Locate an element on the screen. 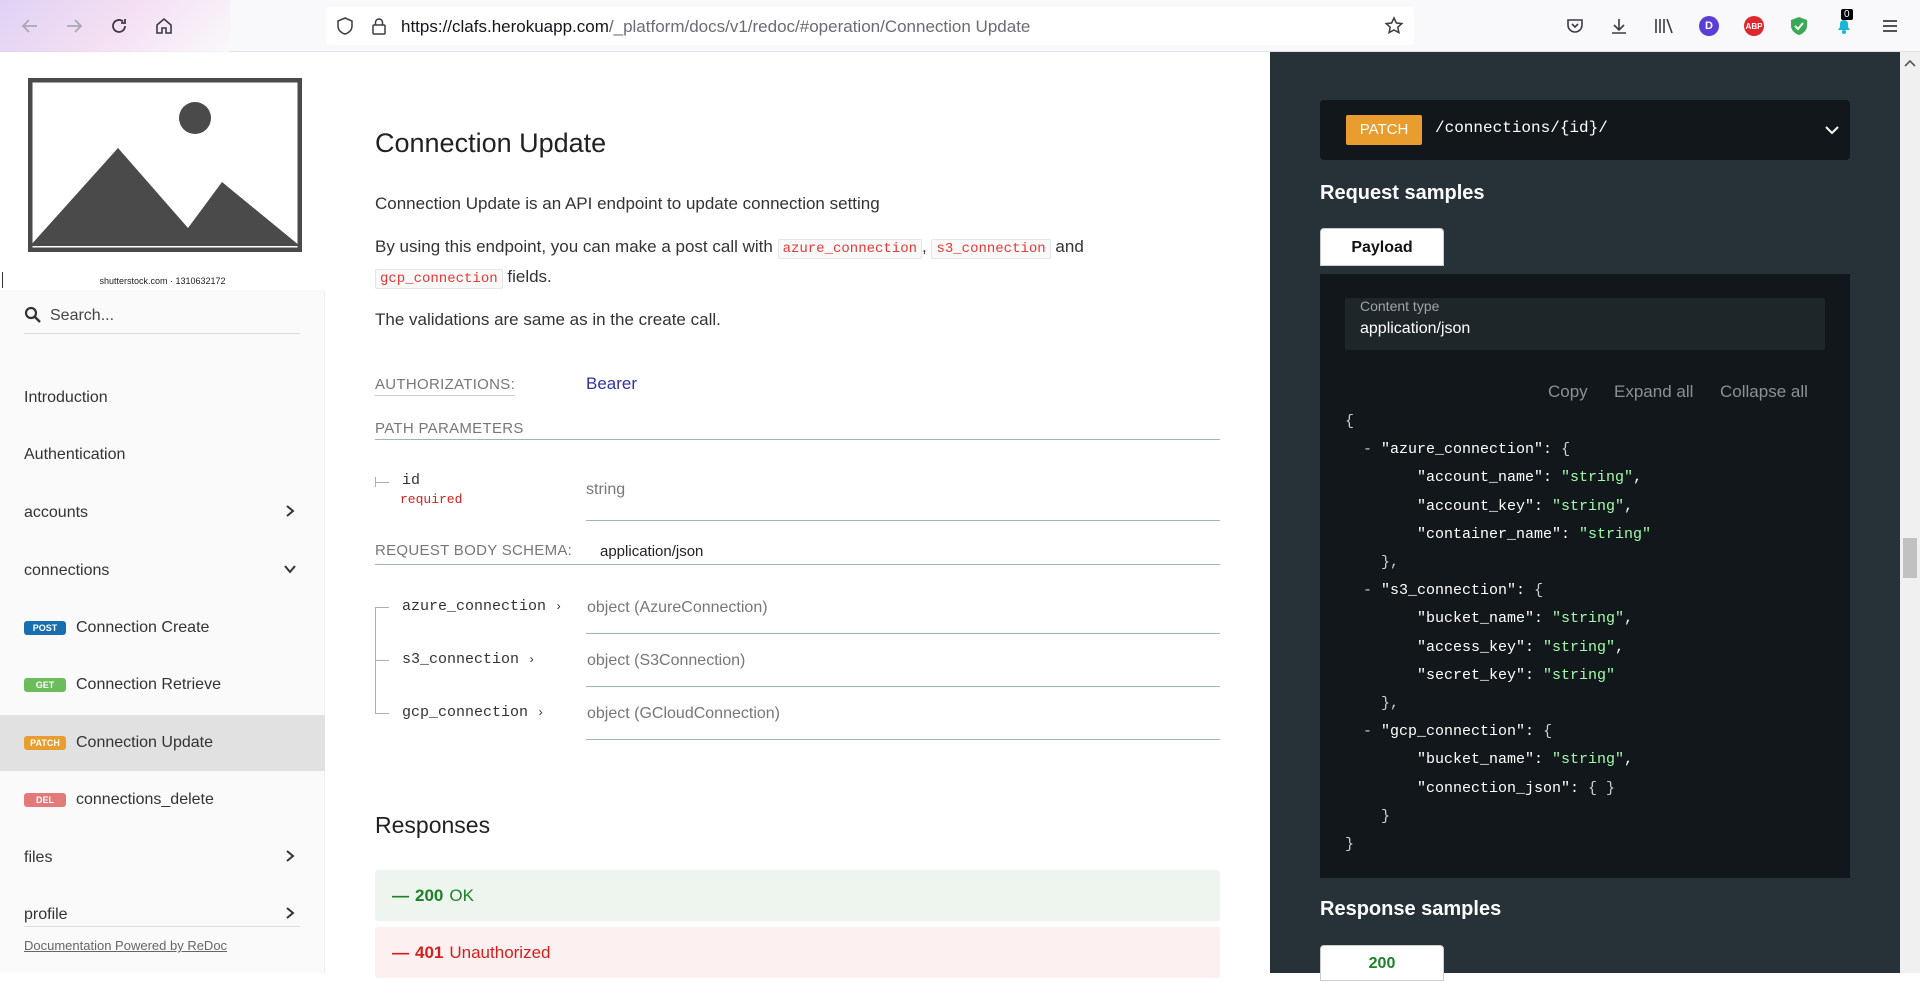 This screenshot has height=982, width=1920. scrollbar is located at coordinates (1910, 512).